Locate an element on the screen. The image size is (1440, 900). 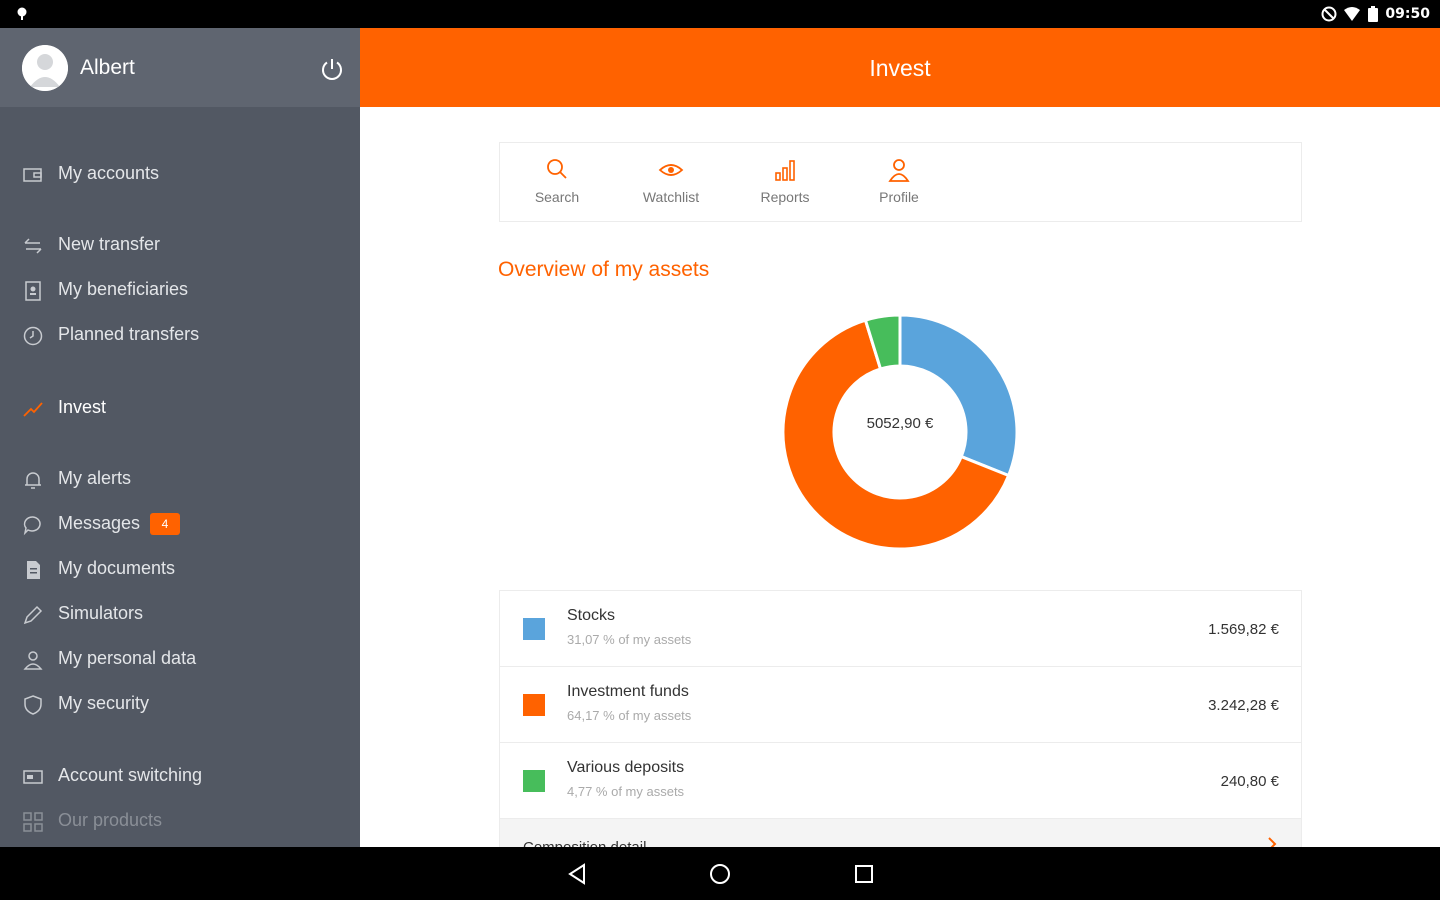
sidebar-item-my-beneficiaries: My beneficiaries is located at coordinates (180, 290).